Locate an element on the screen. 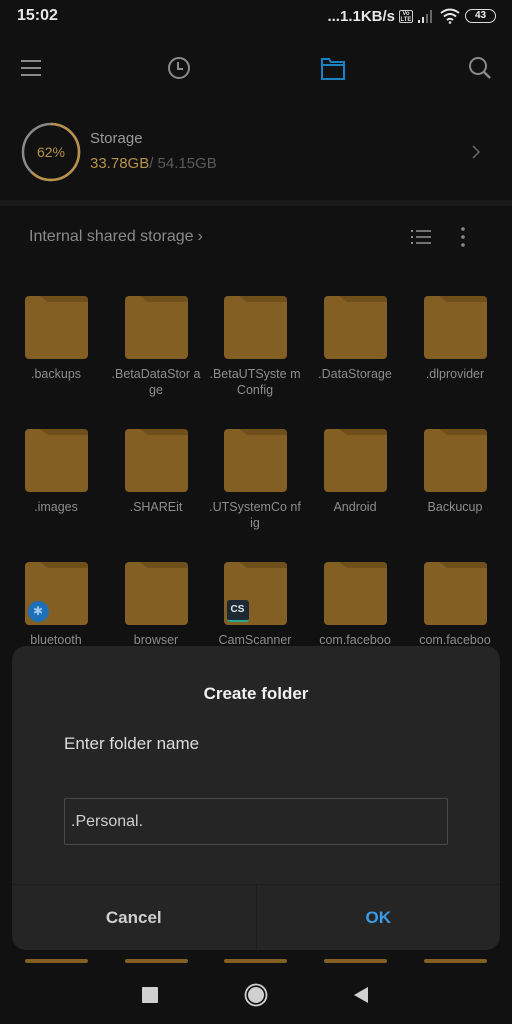 The height and width of the screenshot is (1024, 512). folder-name: .SHAREit is located at coordinates (156, 507).